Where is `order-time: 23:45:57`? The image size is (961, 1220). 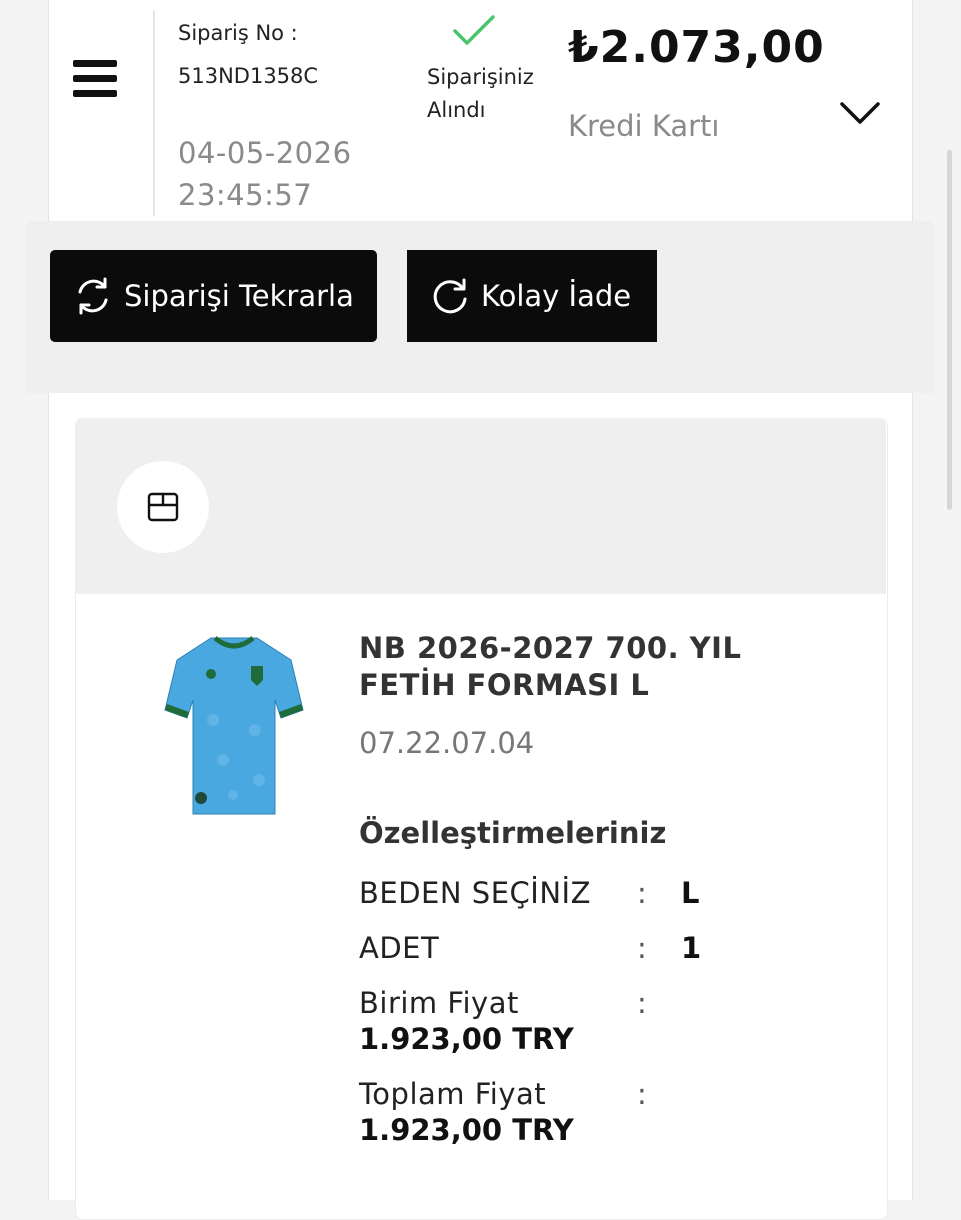 order-time: 23:45:57 is located at coordinates (245, 195).